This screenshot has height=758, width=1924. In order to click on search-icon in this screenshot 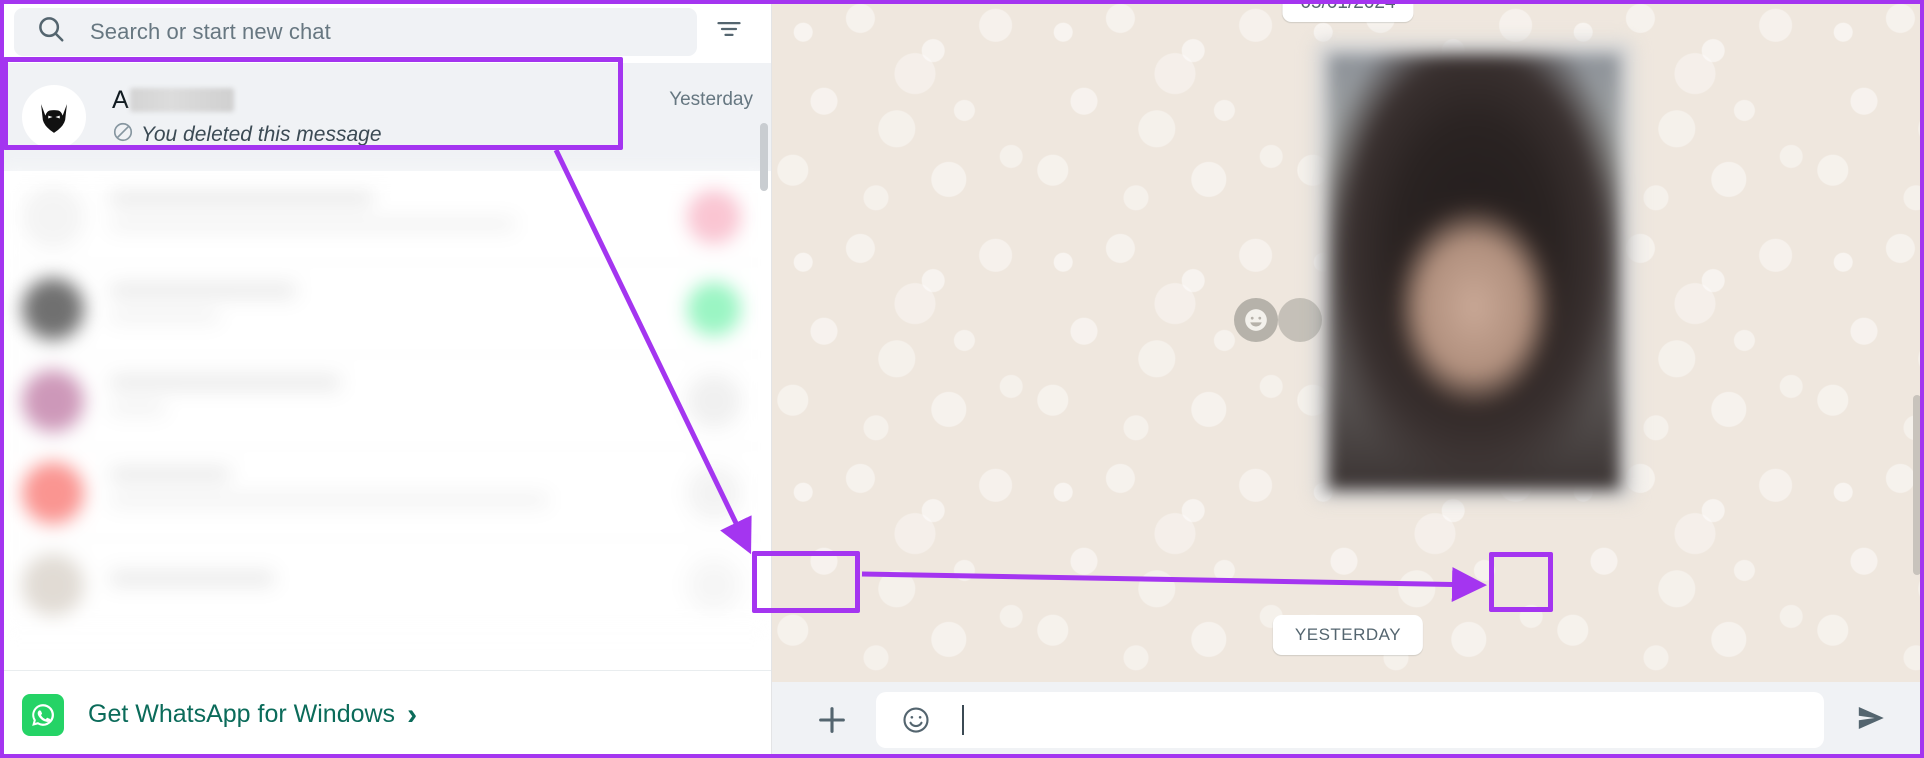, I will do `click(51, 31)`.